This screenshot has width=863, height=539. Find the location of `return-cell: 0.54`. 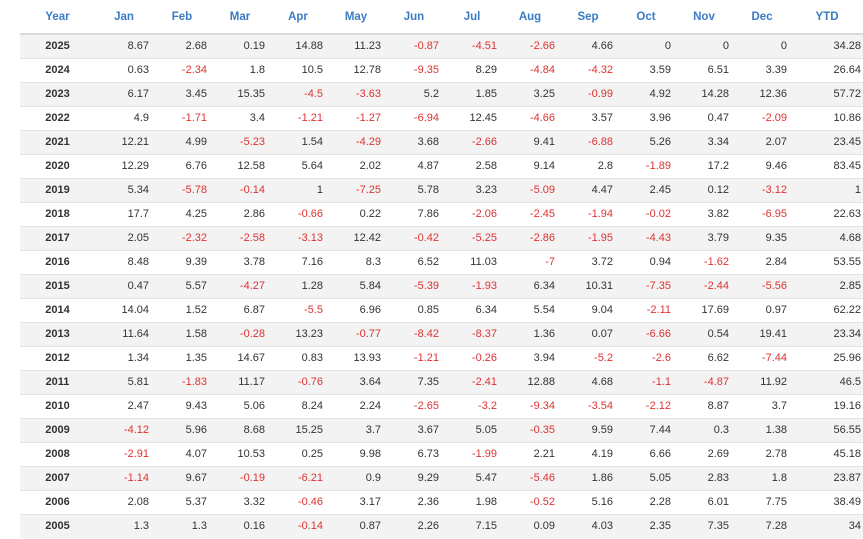

return-cell: 0.54 is located at coordinates (704, 333).